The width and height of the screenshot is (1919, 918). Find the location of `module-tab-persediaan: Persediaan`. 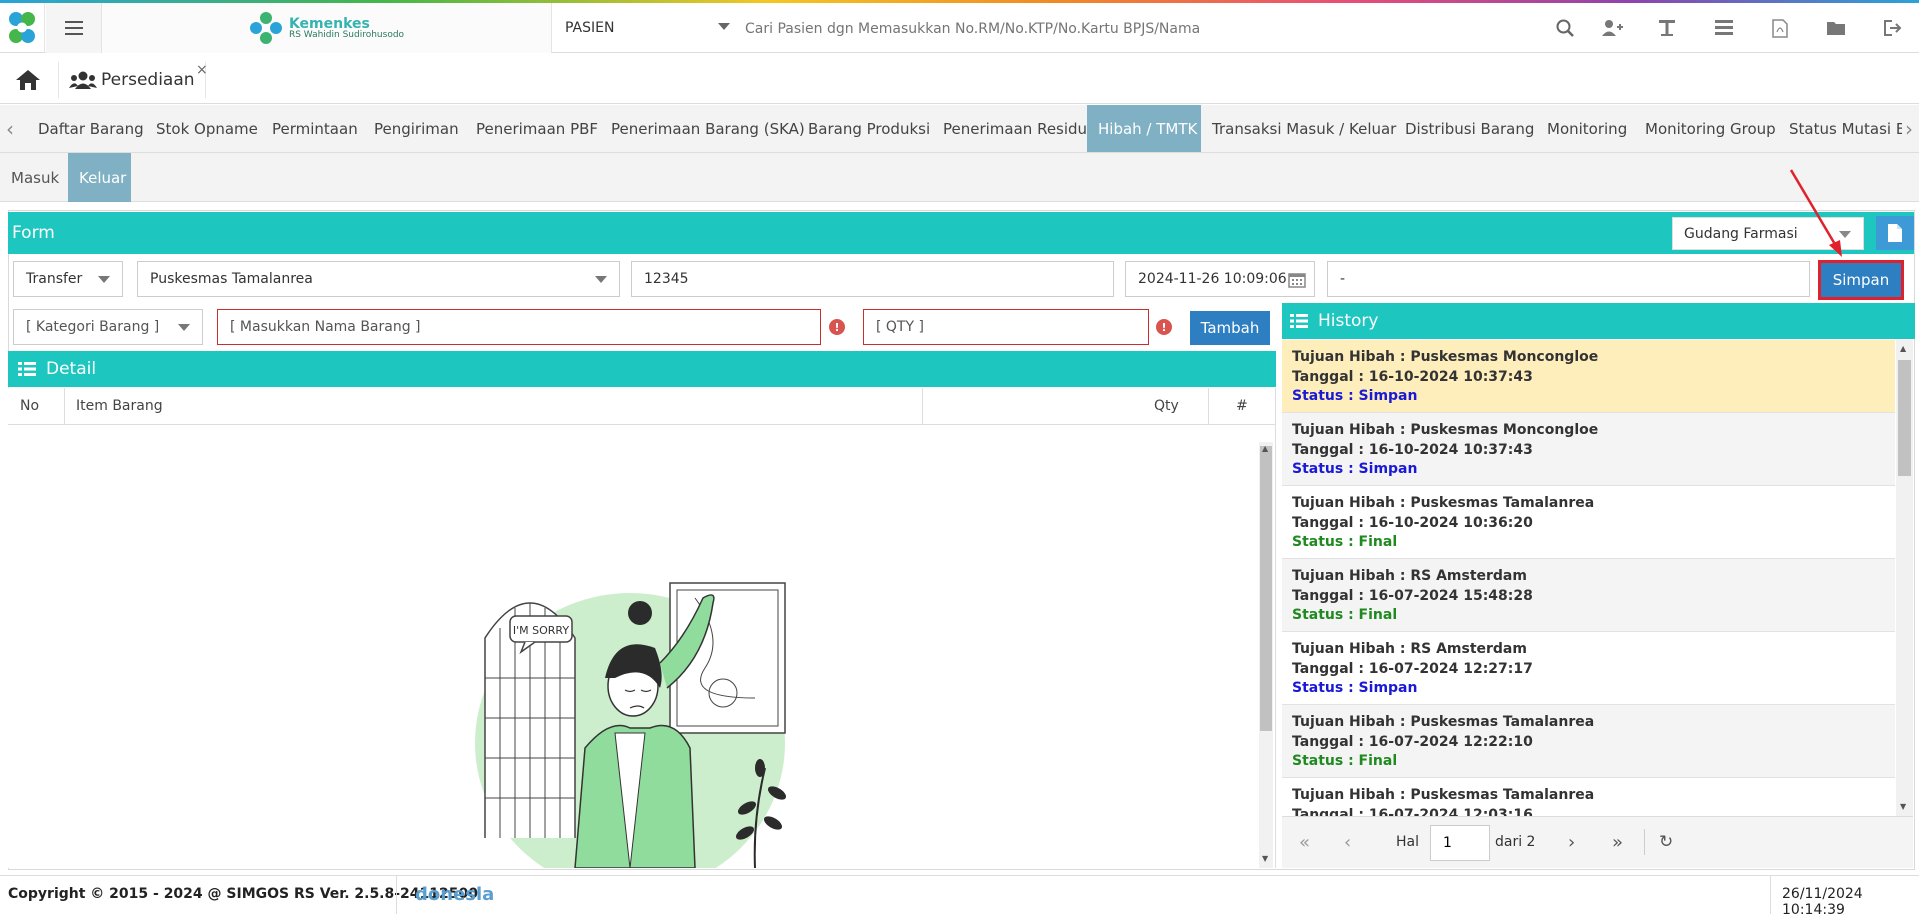

module-tab-persediaan: Persediaan is located at coordinates (132, 80).